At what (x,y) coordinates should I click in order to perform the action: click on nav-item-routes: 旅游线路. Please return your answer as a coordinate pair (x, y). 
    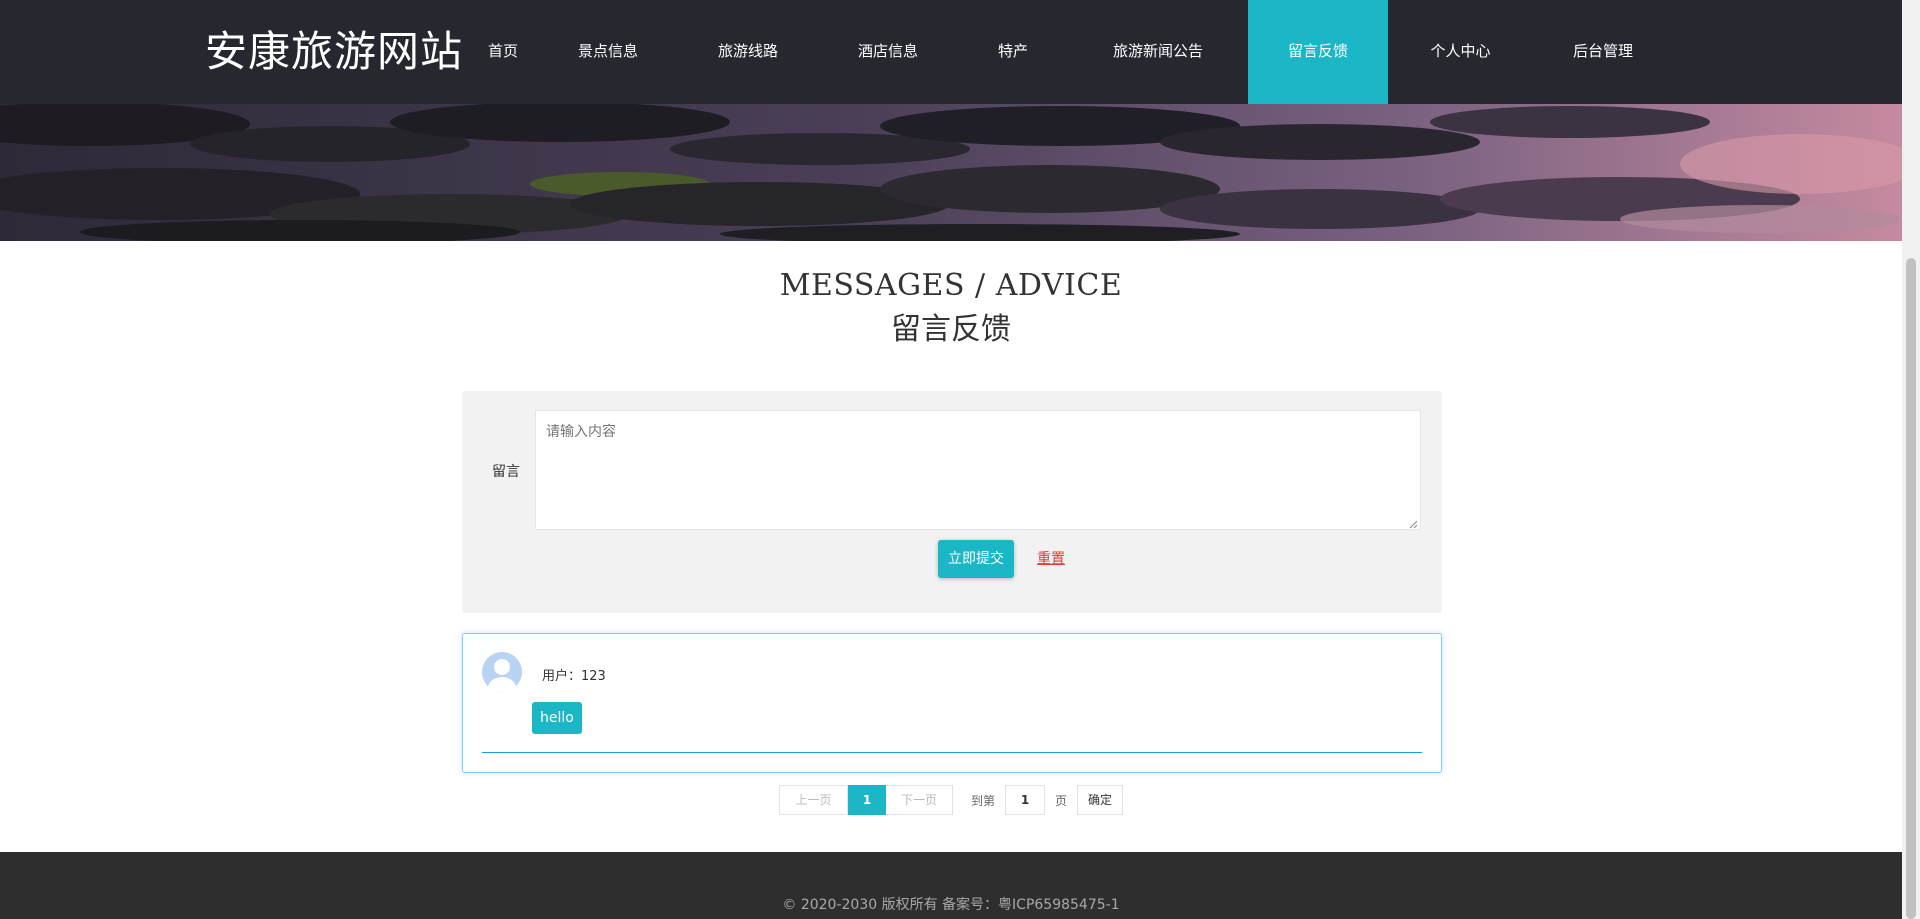
    Looking at the image, I should click on (748, 52).